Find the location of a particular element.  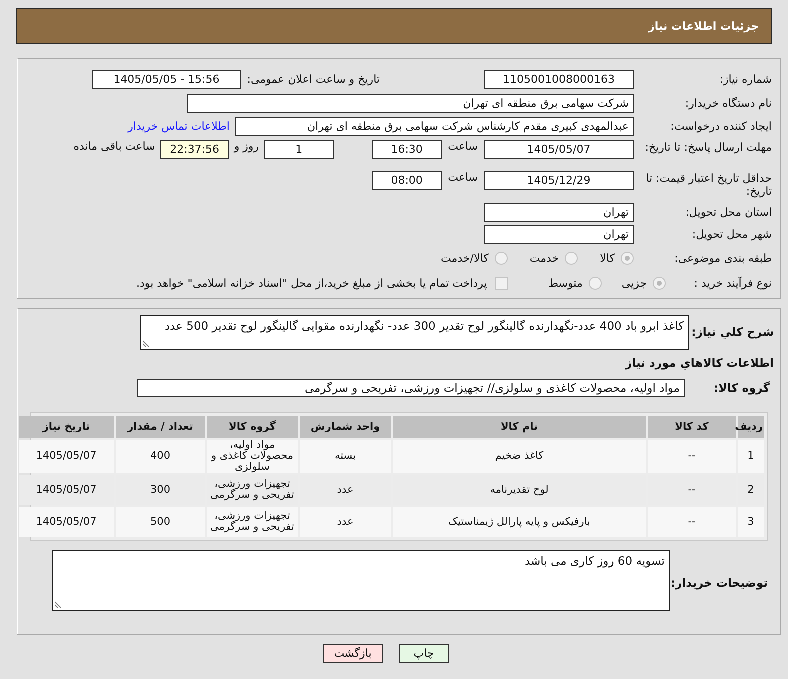

field-label: گروه کالا: is located at coordinates (742, 388).